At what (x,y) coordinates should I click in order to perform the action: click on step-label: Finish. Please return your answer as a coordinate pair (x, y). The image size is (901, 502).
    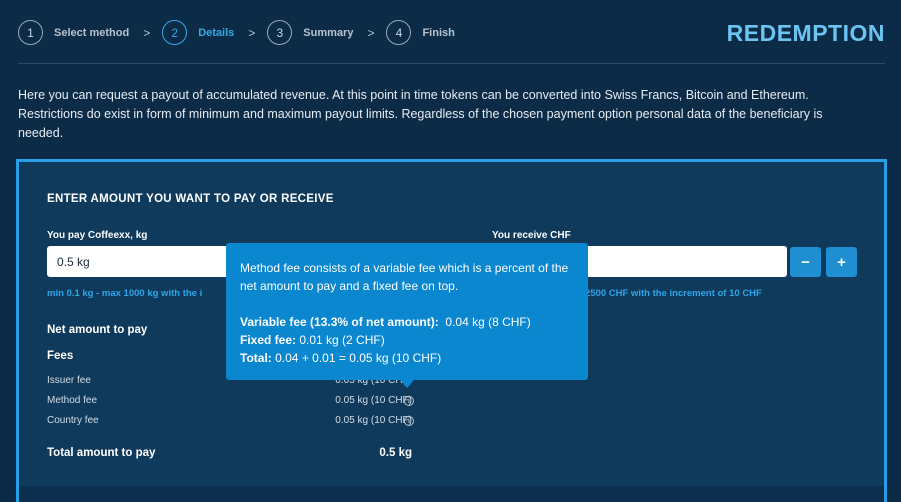
    Looking at the image, I should click on (438, 32).